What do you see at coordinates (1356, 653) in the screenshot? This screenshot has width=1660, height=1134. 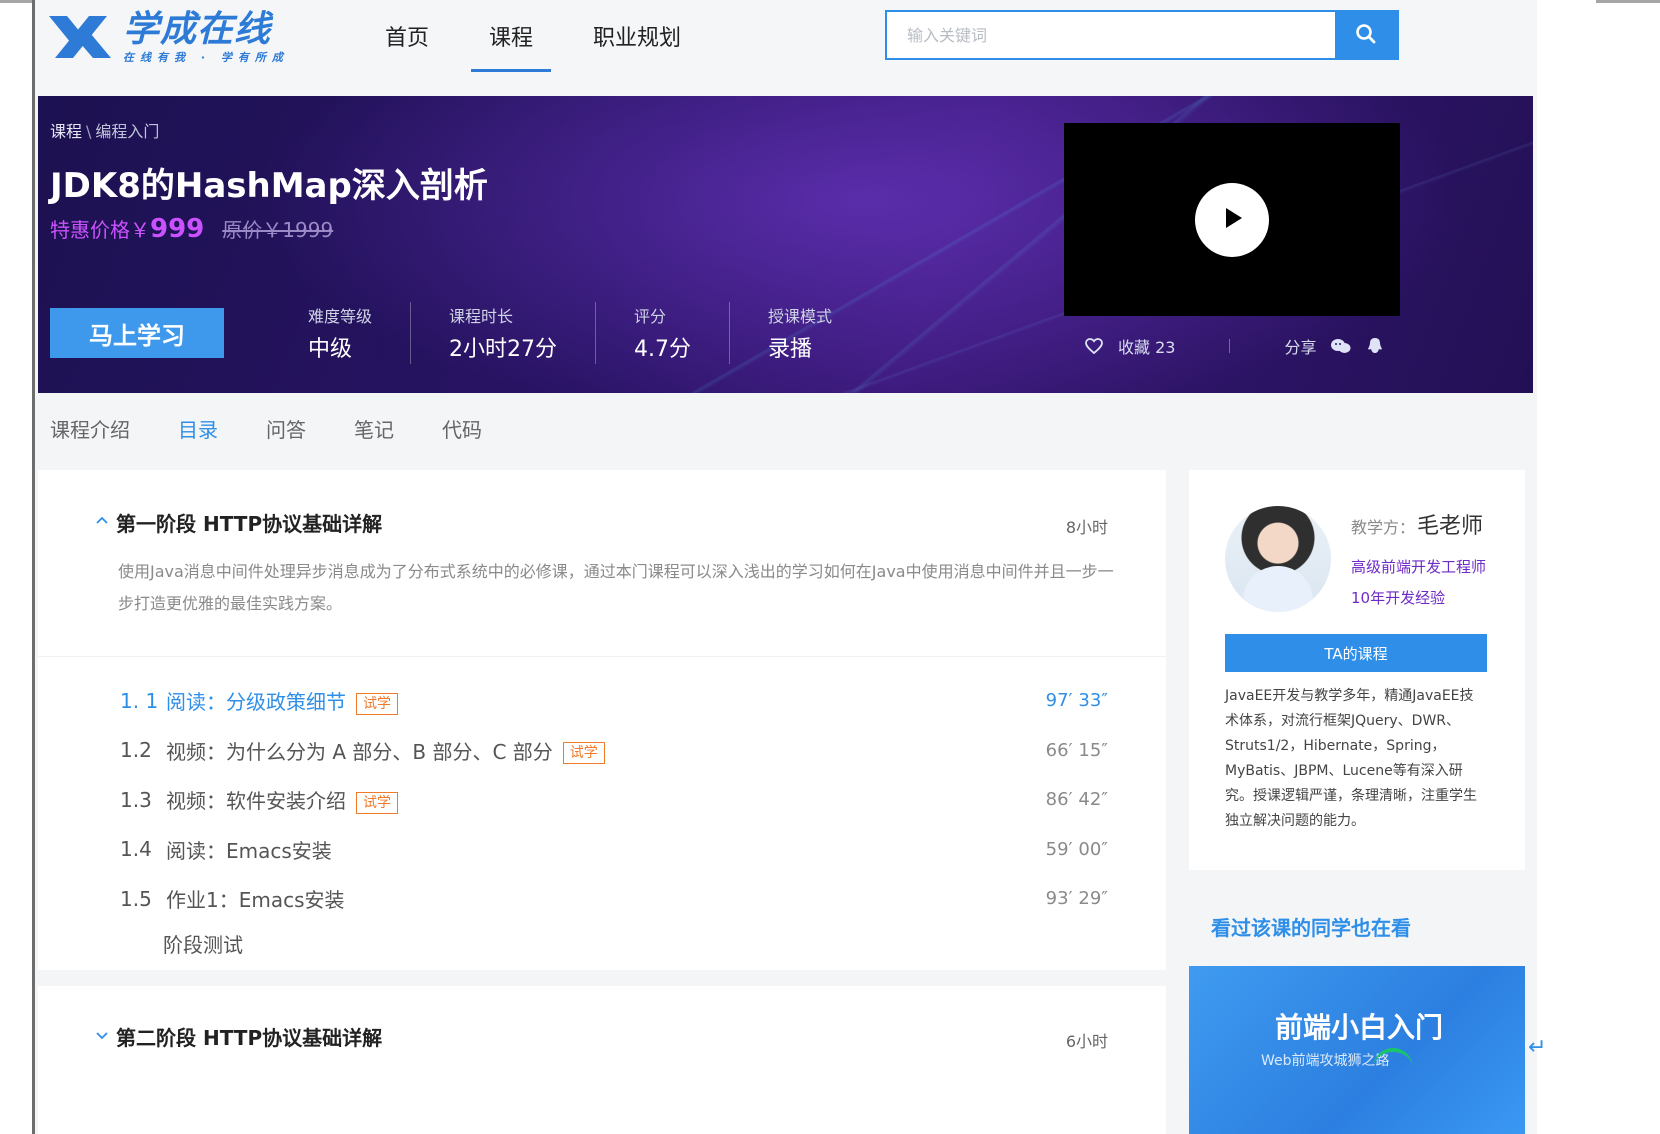 I see `teacher-courses-button: TA的课程` at bounding box center [1356, 653].